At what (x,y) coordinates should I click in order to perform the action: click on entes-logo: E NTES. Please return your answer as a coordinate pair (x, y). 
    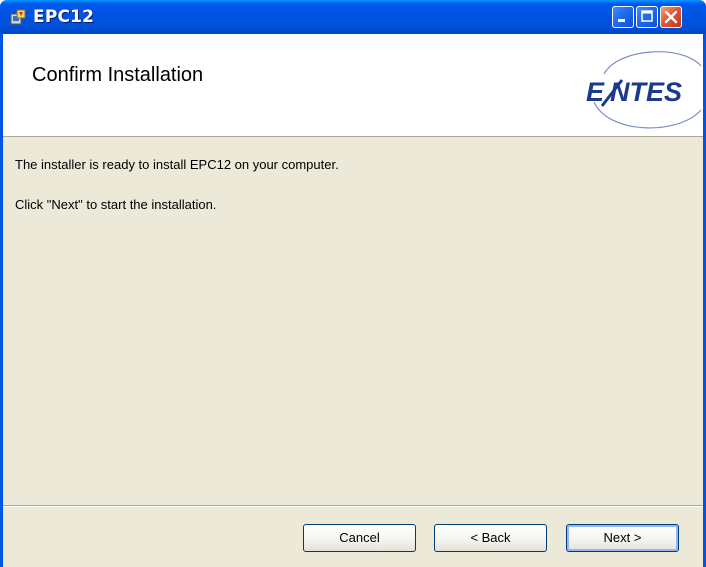
    Looking at the image, I should click on (642, 87).